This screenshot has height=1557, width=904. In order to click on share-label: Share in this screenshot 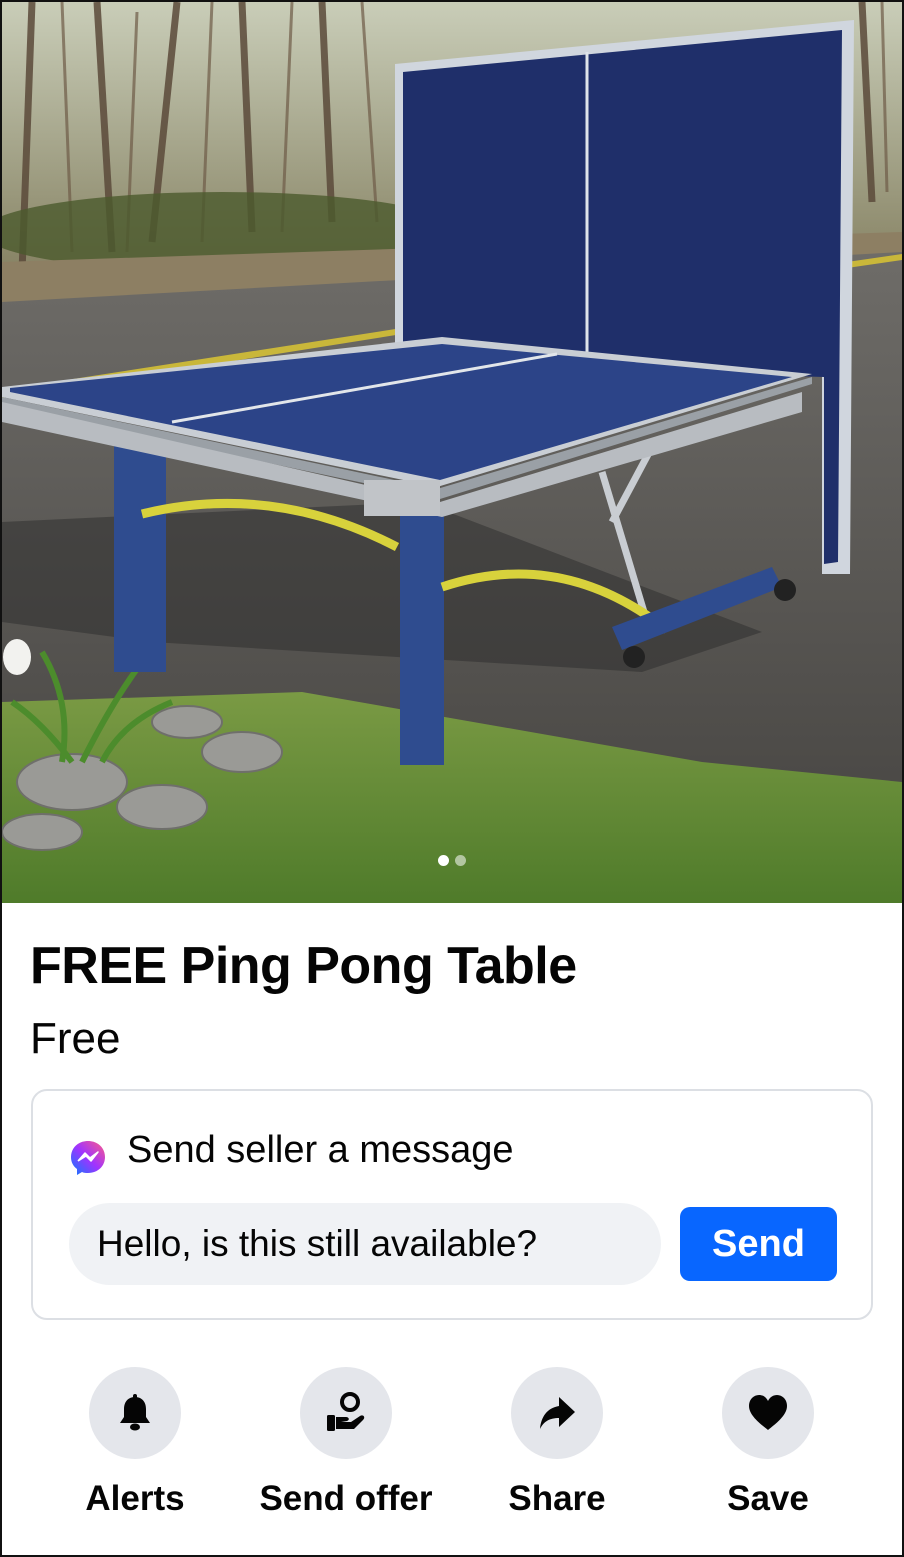, I will do `click(557, 1498)`.